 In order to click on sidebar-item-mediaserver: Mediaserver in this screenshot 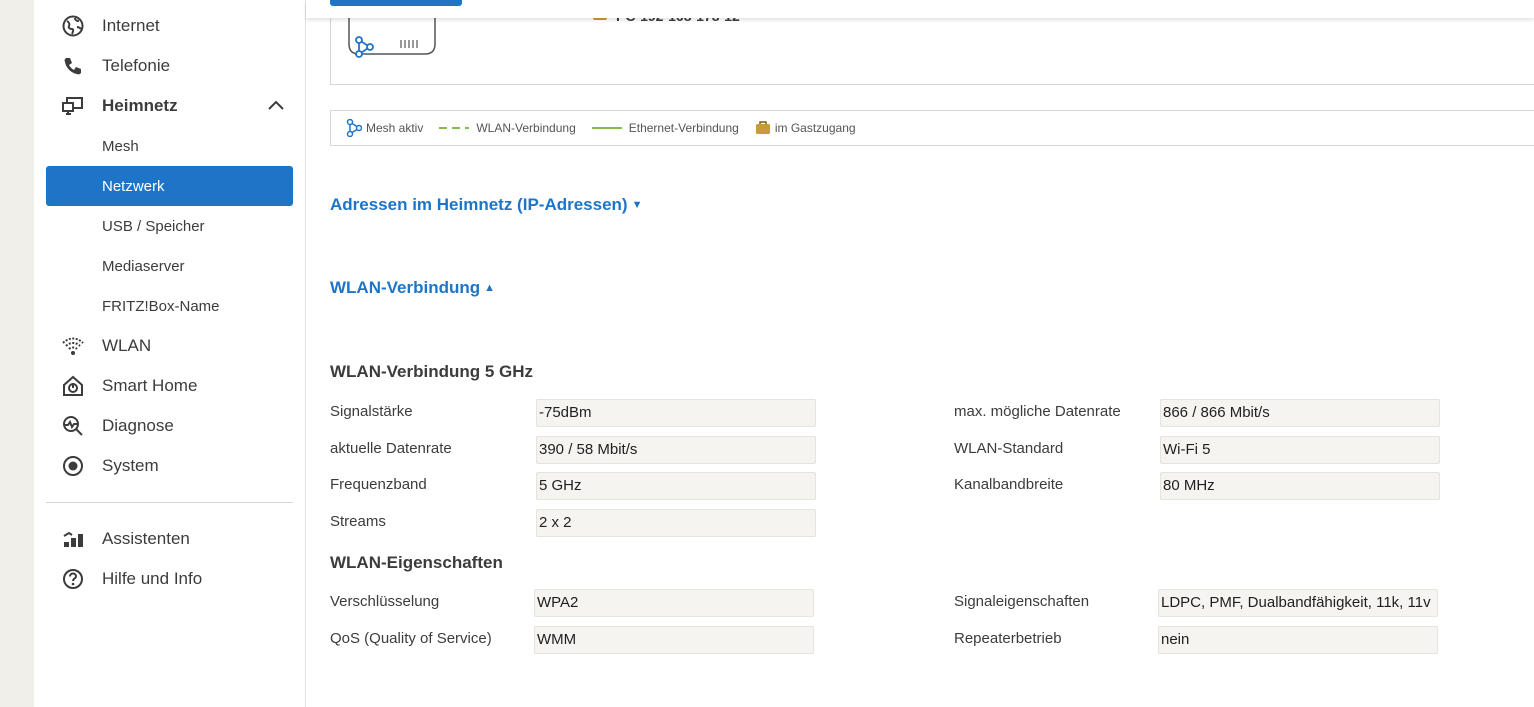, I will do `click(169, 266)`.